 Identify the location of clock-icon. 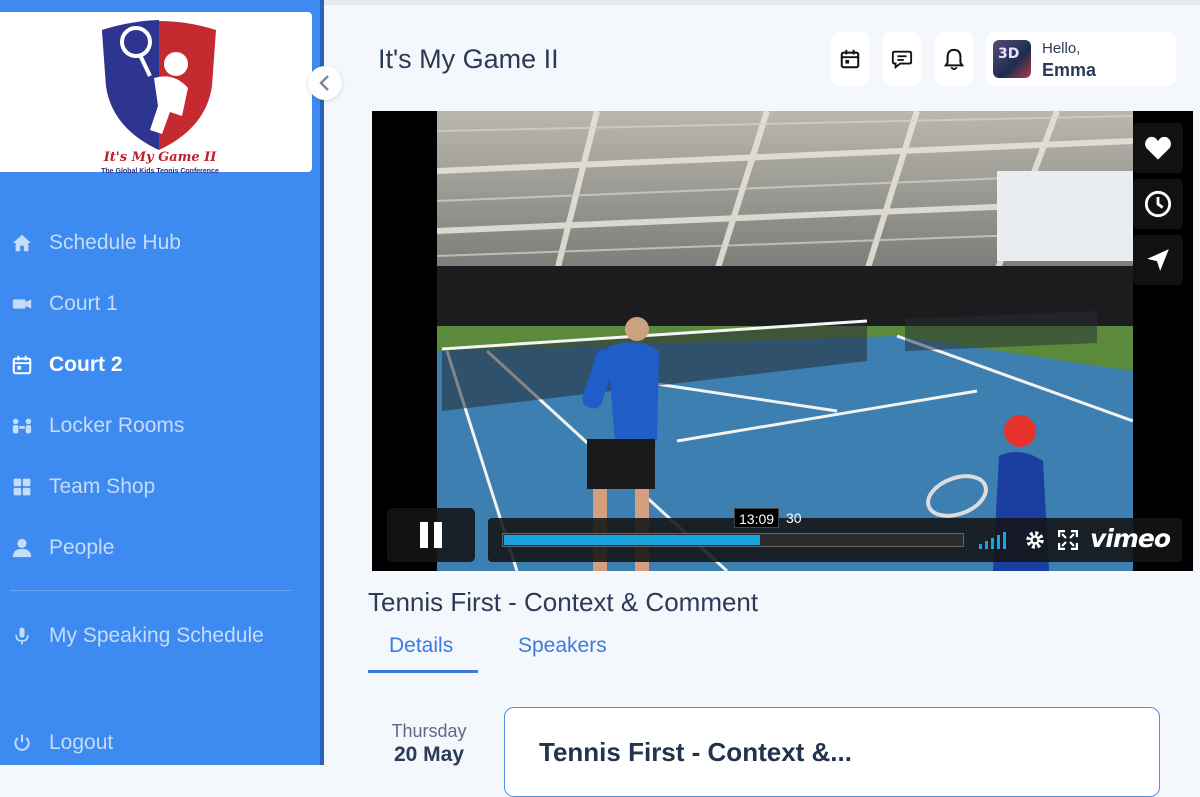
(1158, 204).